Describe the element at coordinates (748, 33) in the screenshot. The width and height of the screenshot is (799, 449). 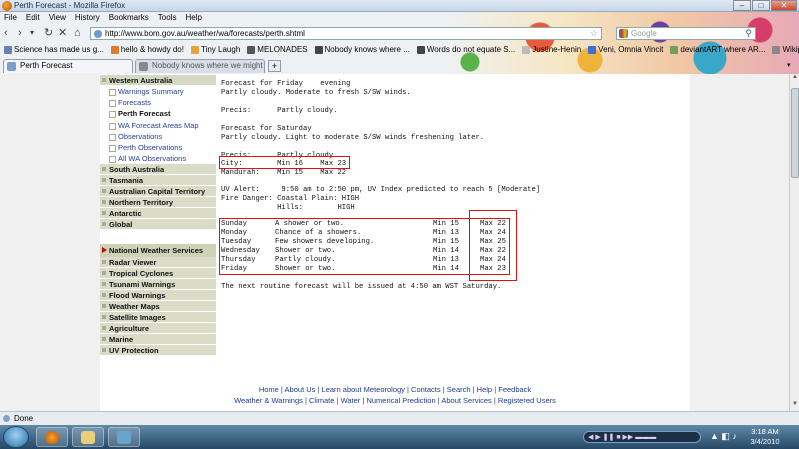
I see `search-icon: ⚲` at that location.